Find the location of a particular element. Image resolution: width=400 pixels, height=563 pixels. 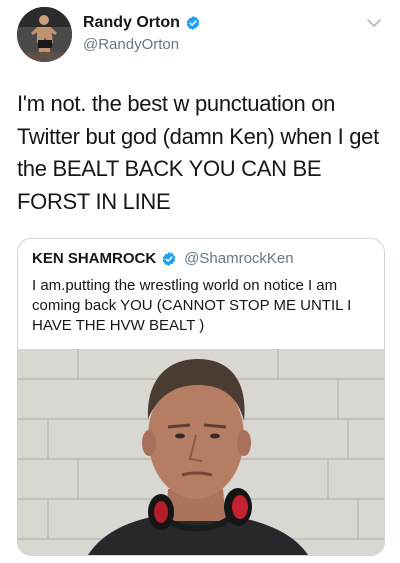

avatar-image is located at coordinates (44, 34).